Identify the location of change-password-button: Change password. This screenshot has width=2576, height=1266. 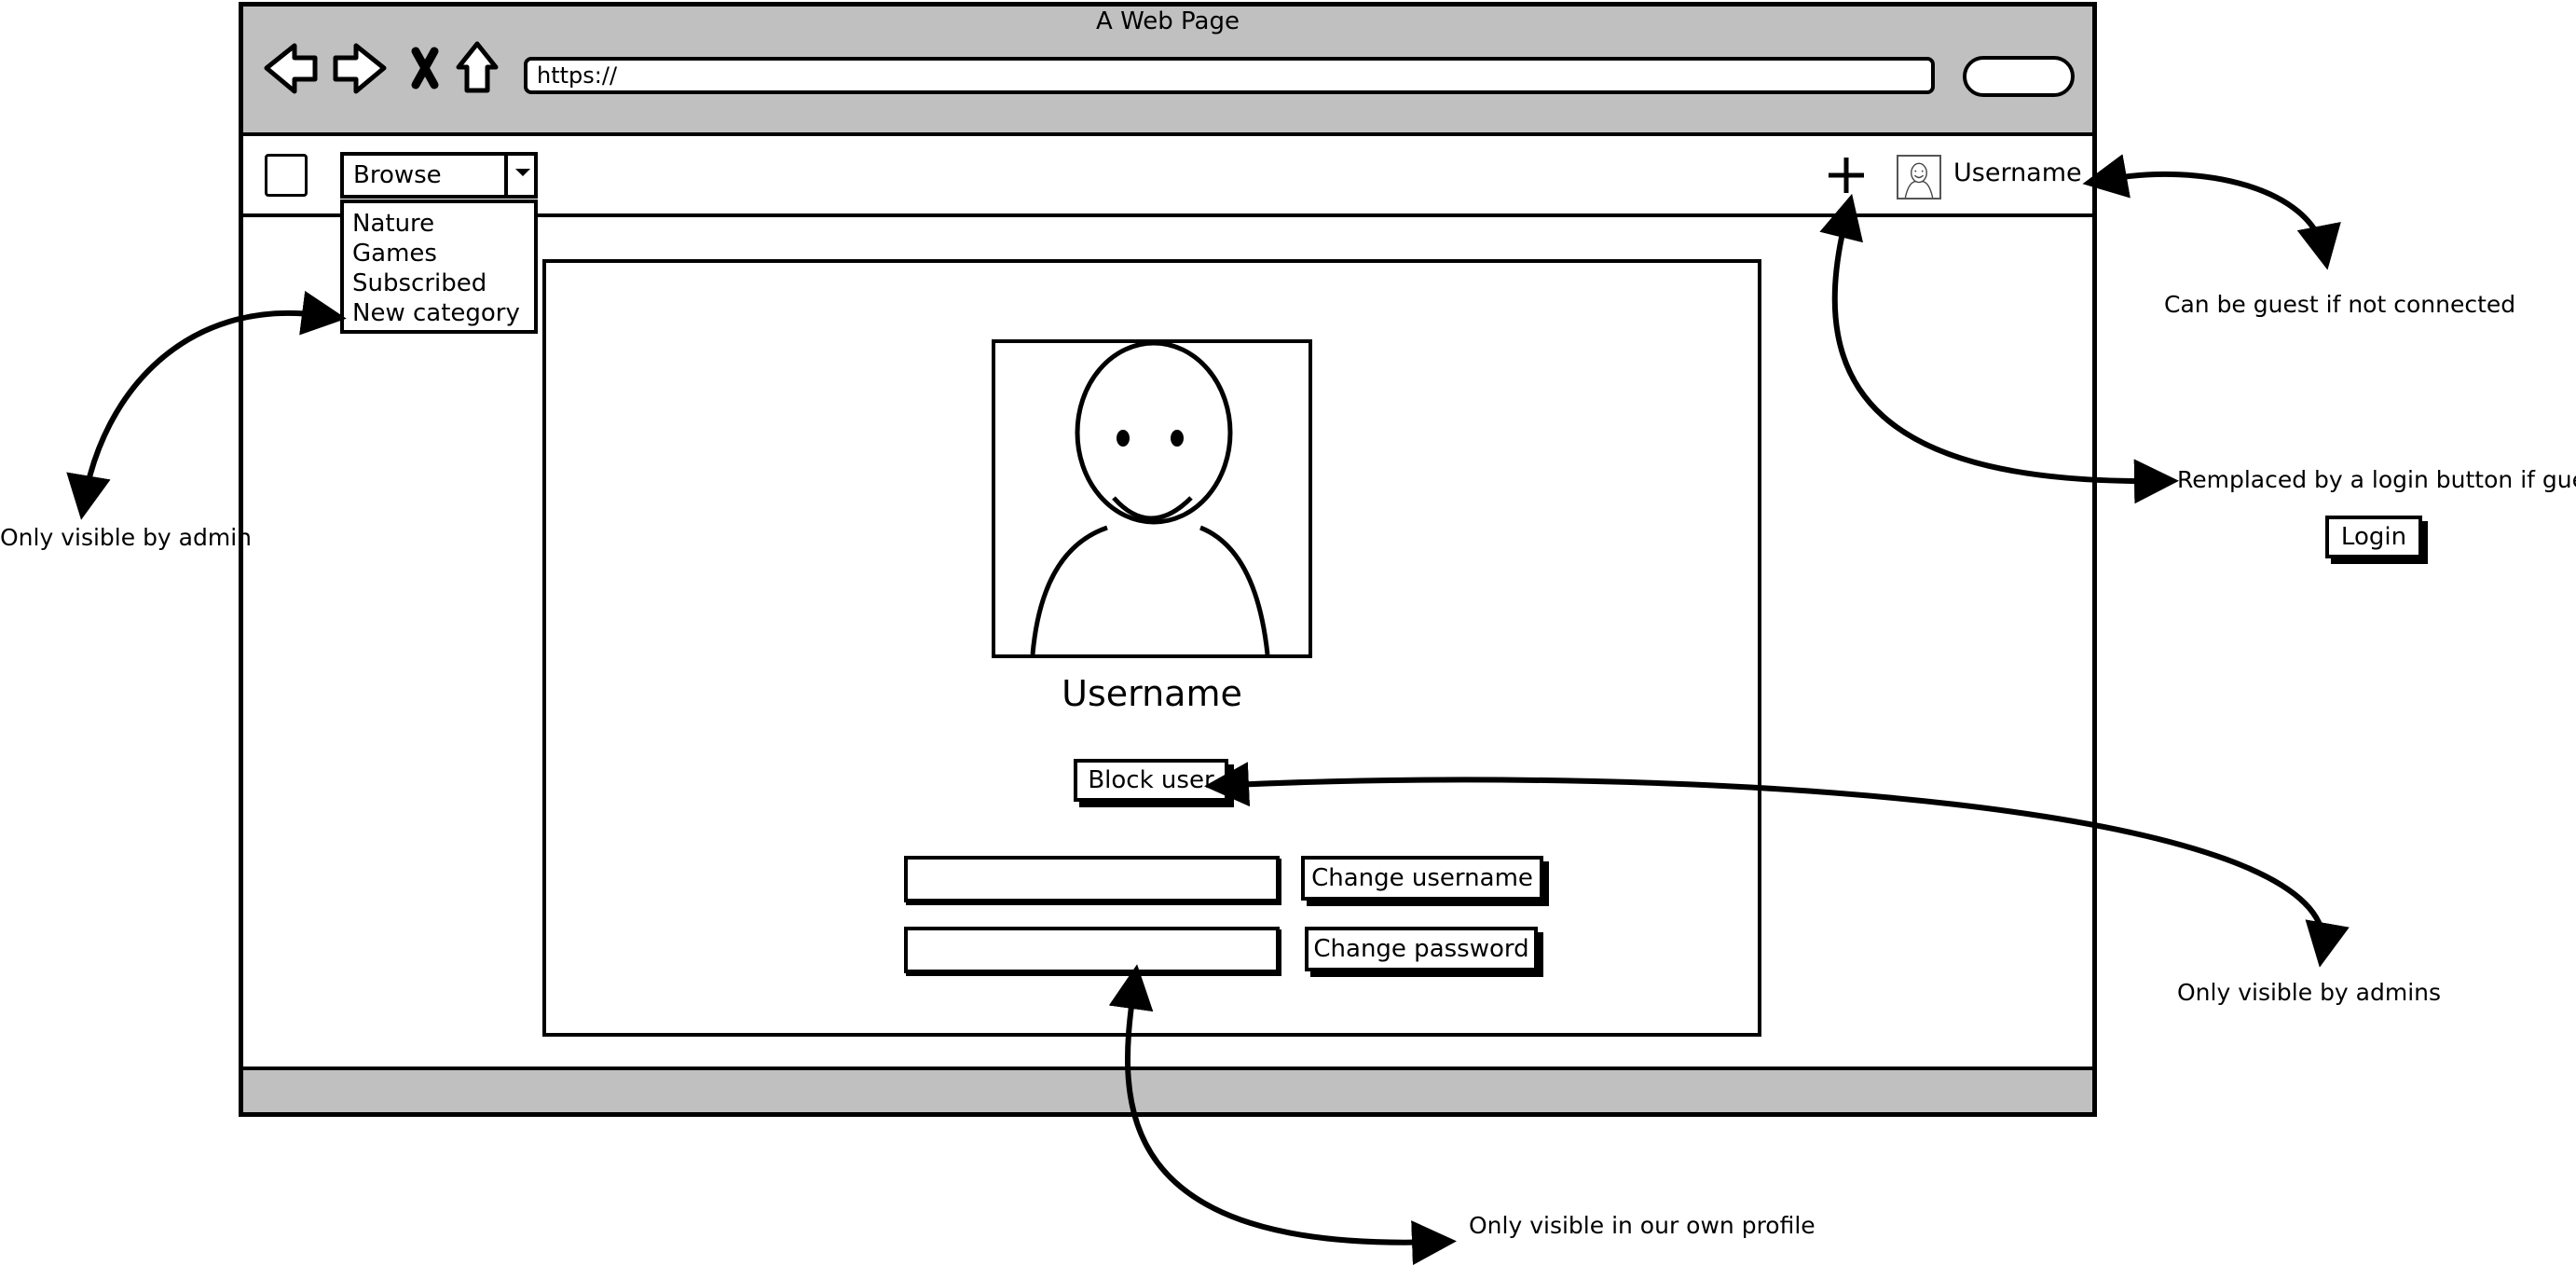
(1421, 949).